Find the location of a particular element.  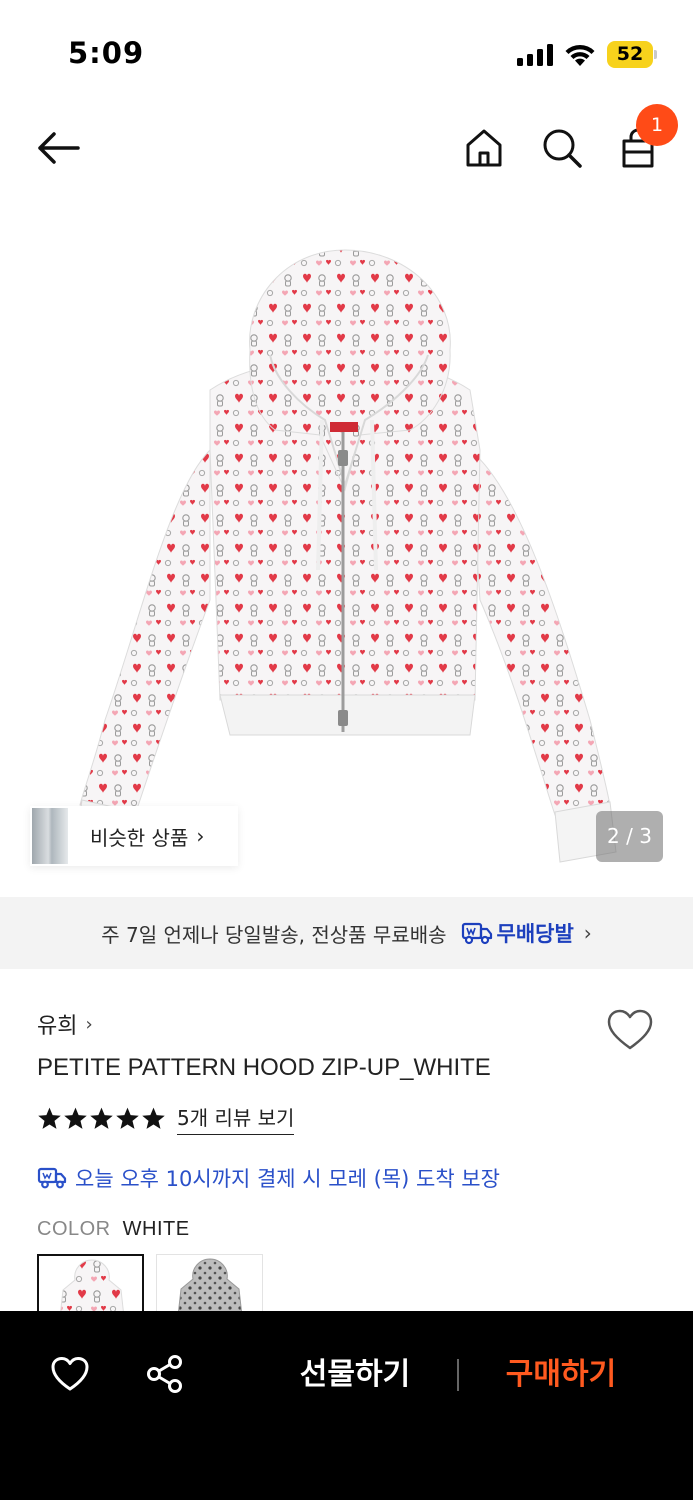

back-arrow-icon is located at coordinates (59, 148).